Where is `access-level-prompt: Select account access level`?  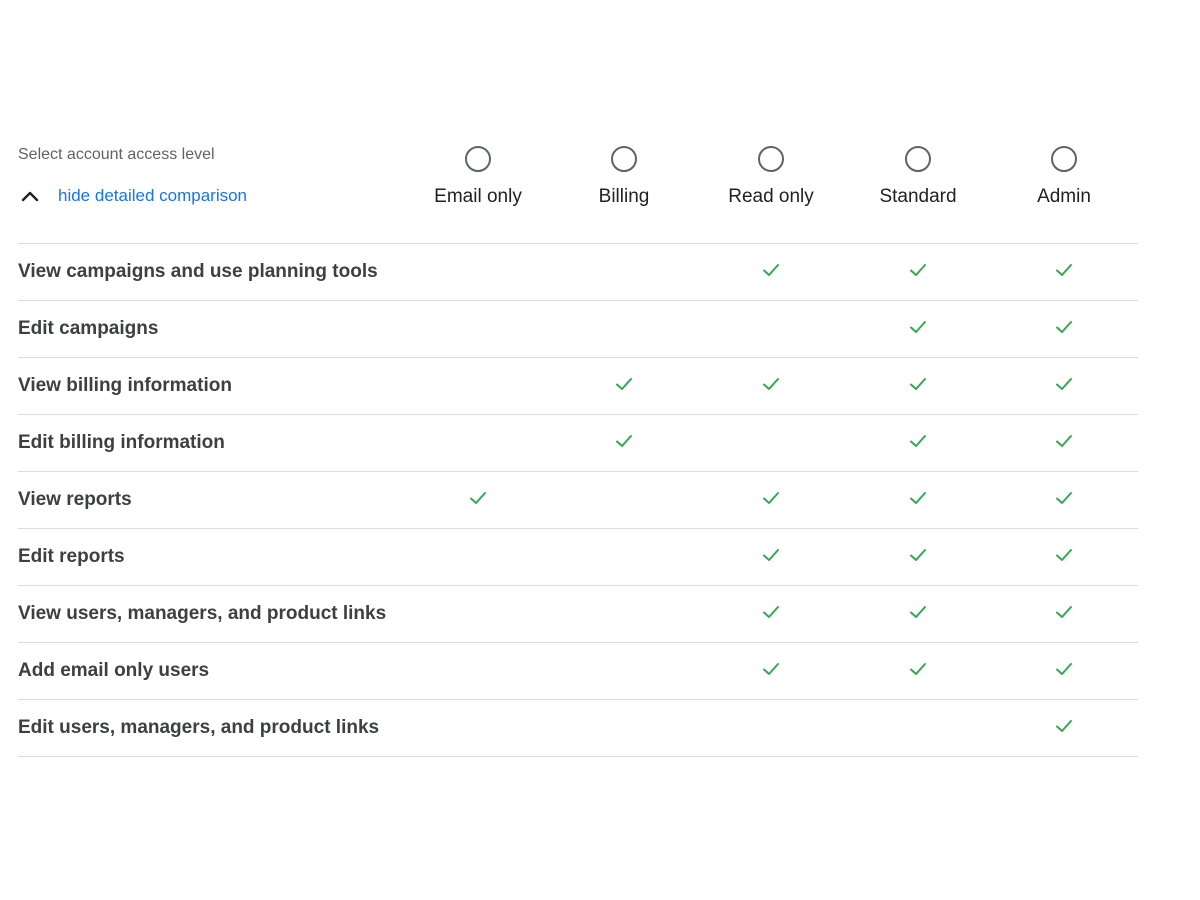 access-level-prompt: Select account access level is located at coordinates (116, 154).